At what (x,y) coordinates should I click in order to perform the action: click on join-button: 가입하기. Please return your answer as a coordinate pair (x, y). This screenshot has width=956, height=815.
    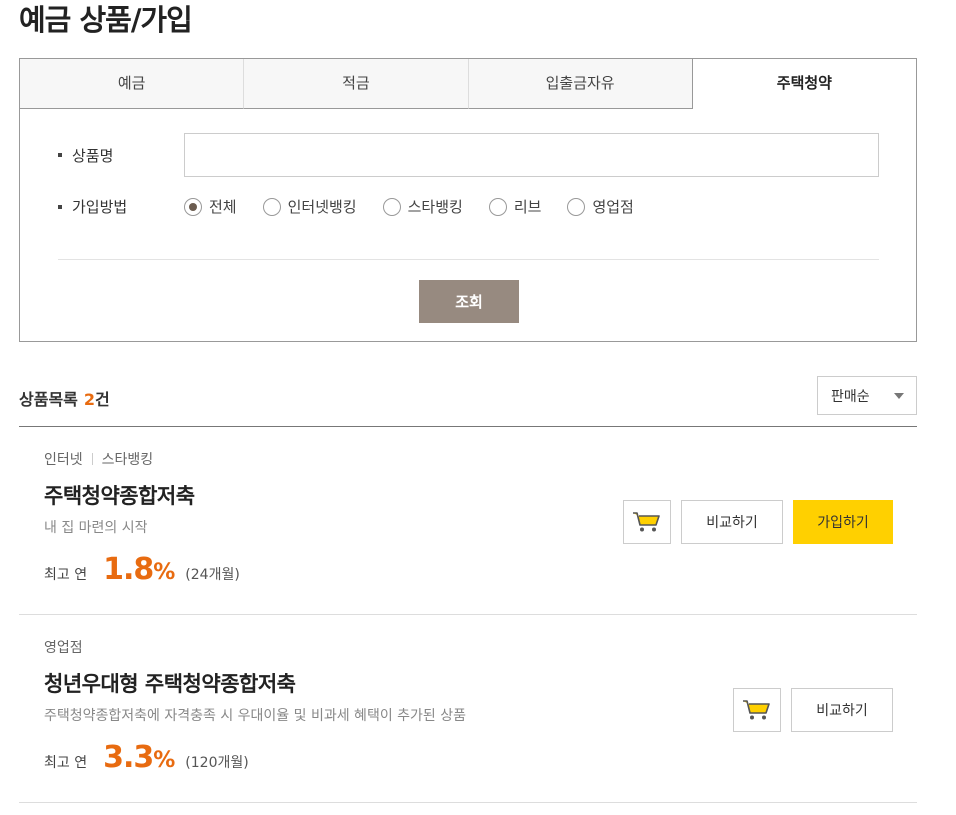
    Looking at the image, I should click on (843, 522).